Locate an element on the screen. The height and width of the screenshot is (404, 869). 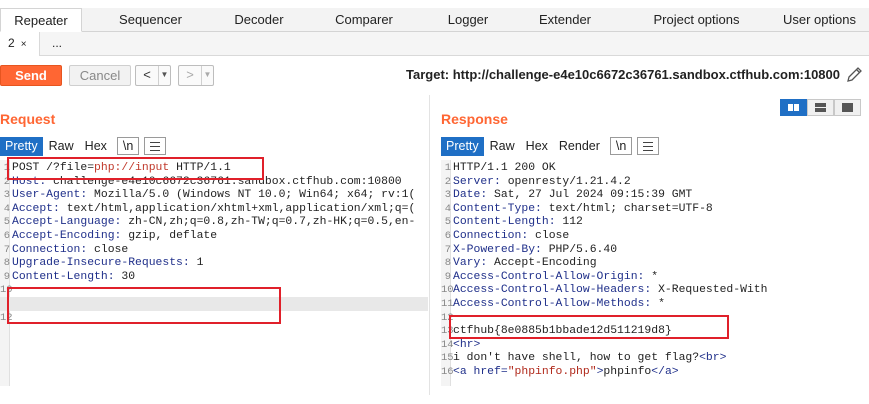
code-token: "phpinfo.php" is located at coordinates (552, 372).